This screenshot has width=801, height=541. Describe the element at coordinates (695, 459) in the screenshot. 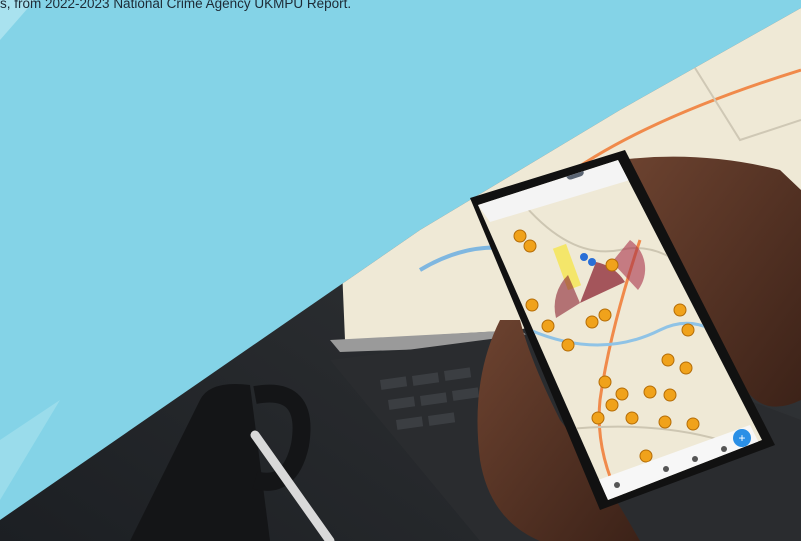

I see `nav-map-icon` at that location.